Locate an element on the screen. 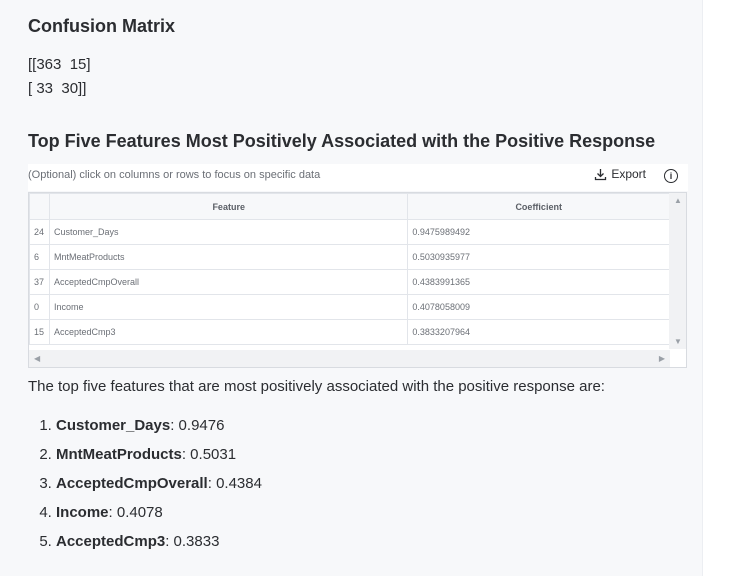 Image resolution: width=732 pixels, height=576 pixels. list-item: Customer_Days: 0.9476 is located at coordinates (159, 425).